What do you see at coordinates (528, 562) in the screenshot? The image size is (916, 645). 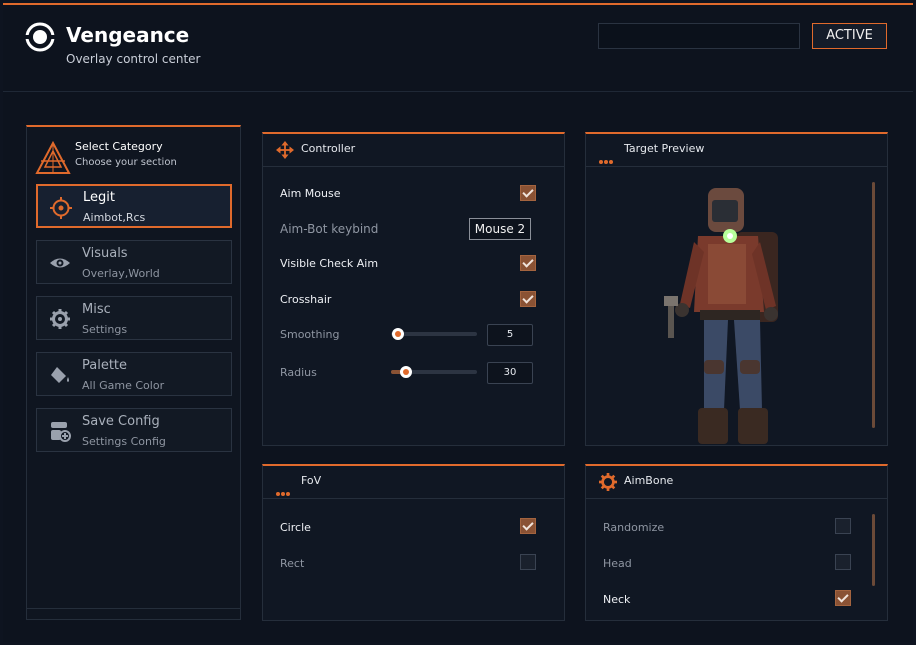 I see `fov-rect-checkbox` at bounding box center [528, 562].